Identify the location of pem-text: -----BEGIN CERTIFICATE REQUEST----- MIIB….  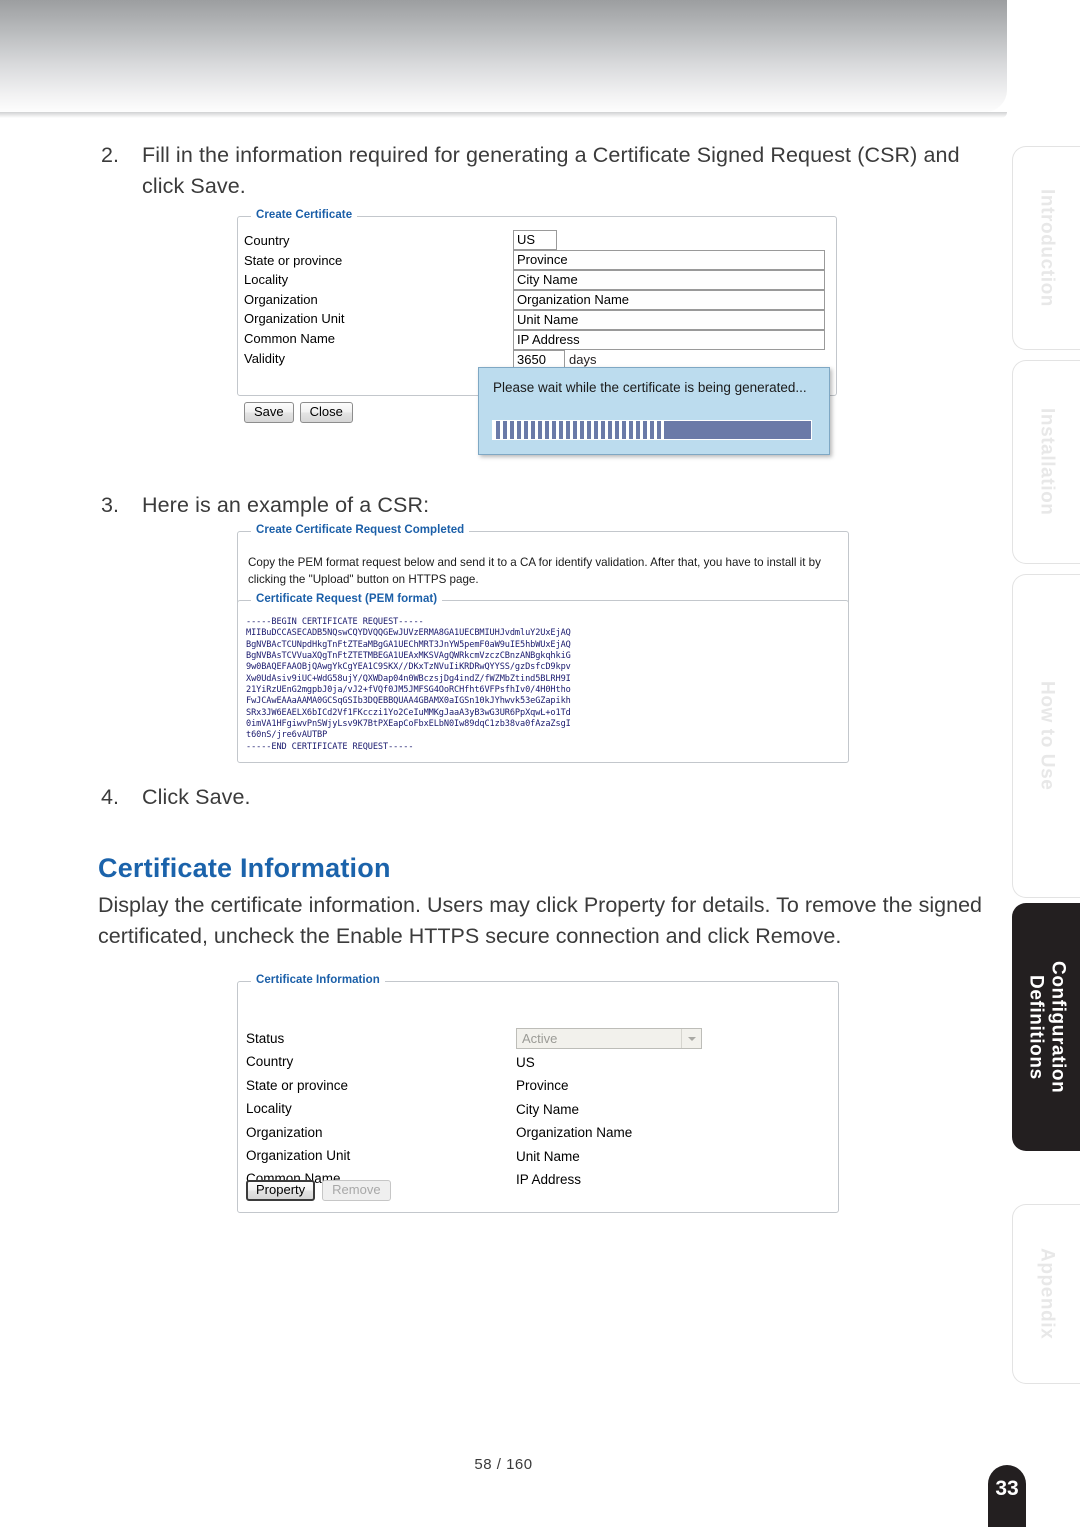
(408, 685).